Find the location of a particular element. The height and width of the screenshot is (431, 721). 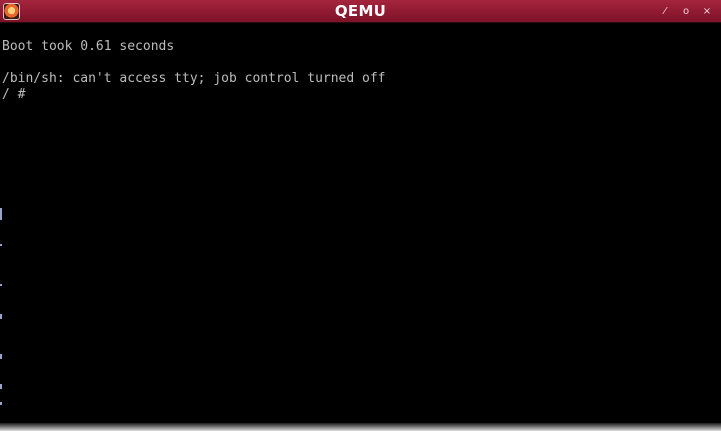

bottom-edge is located at coordinates (360, 427).